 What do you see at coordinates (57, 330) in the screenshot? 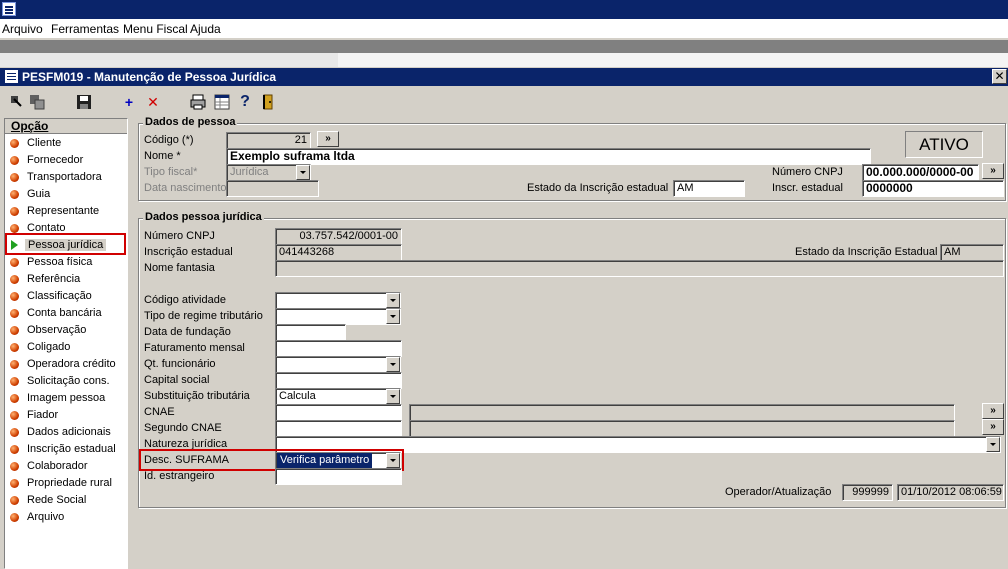
I see `option-label: Observação` at bounding box center [57, 330].